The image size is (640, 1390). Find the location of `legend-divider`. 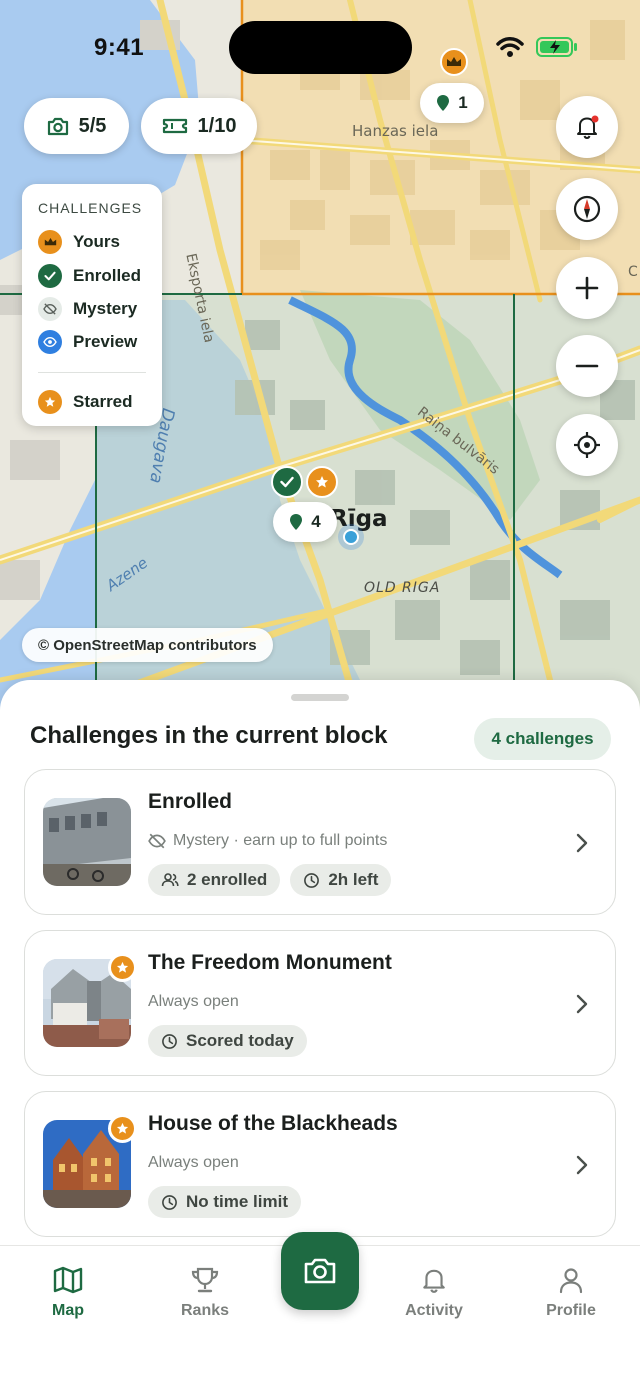

legend-divider is located at coordinates (92, 372).